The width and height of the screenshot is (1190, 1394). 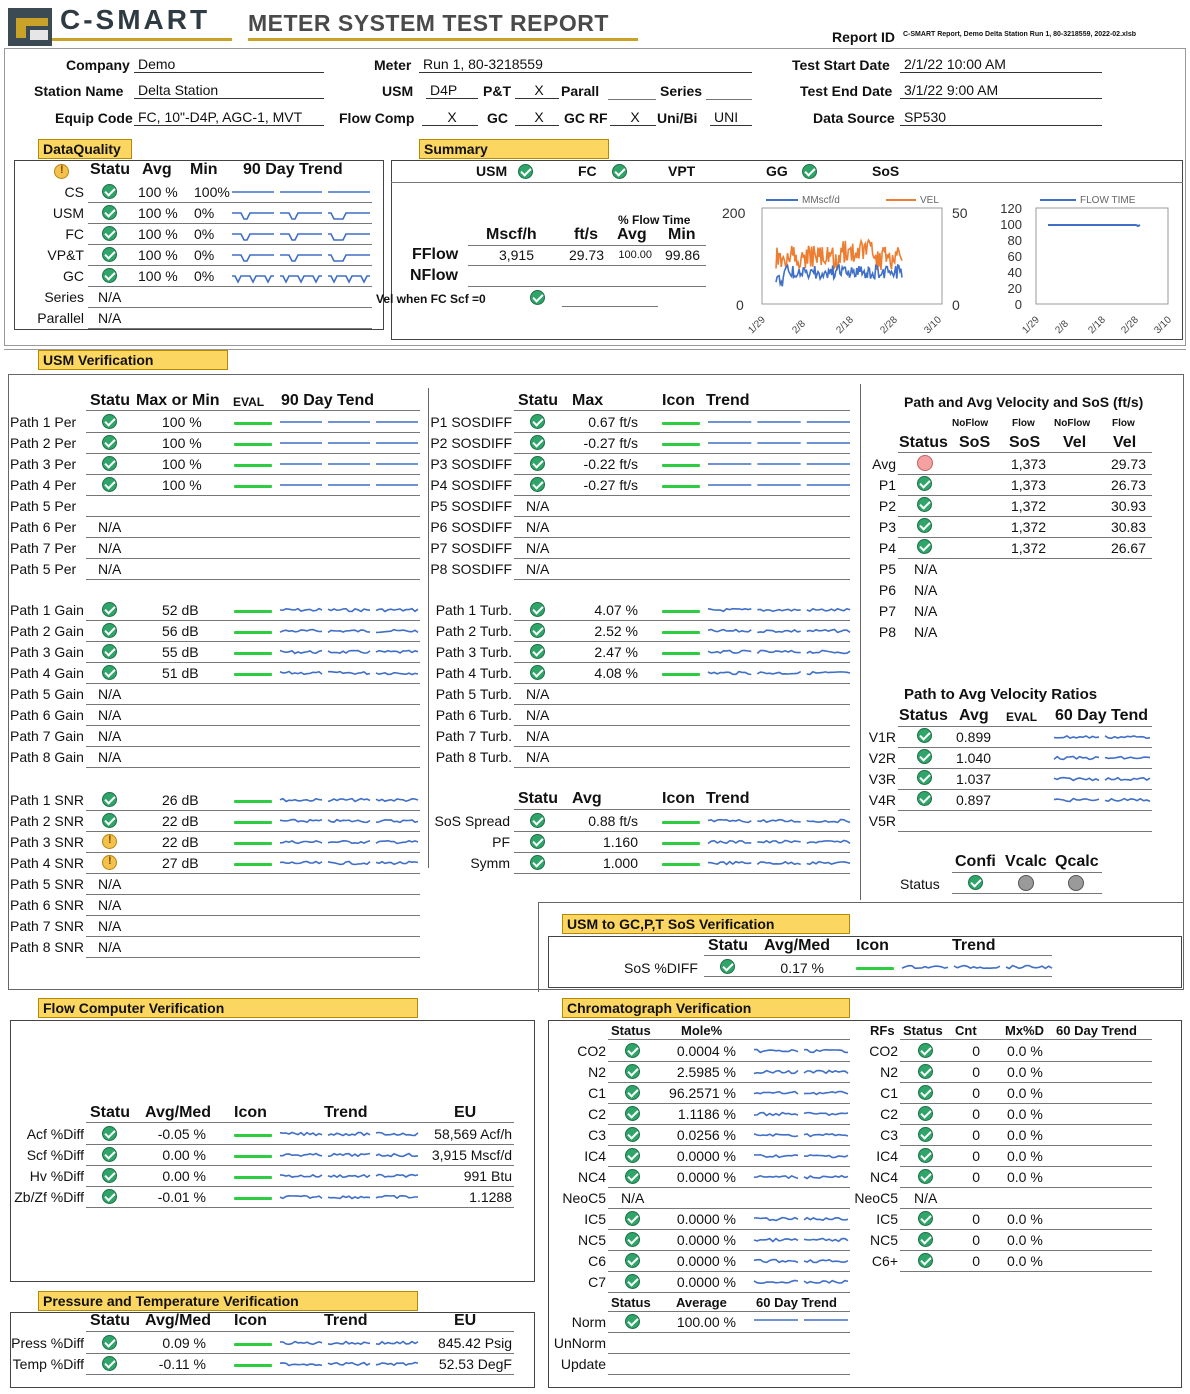 I want to click on chrom-rf-cnt: 0, so click(x=976, y=1135).